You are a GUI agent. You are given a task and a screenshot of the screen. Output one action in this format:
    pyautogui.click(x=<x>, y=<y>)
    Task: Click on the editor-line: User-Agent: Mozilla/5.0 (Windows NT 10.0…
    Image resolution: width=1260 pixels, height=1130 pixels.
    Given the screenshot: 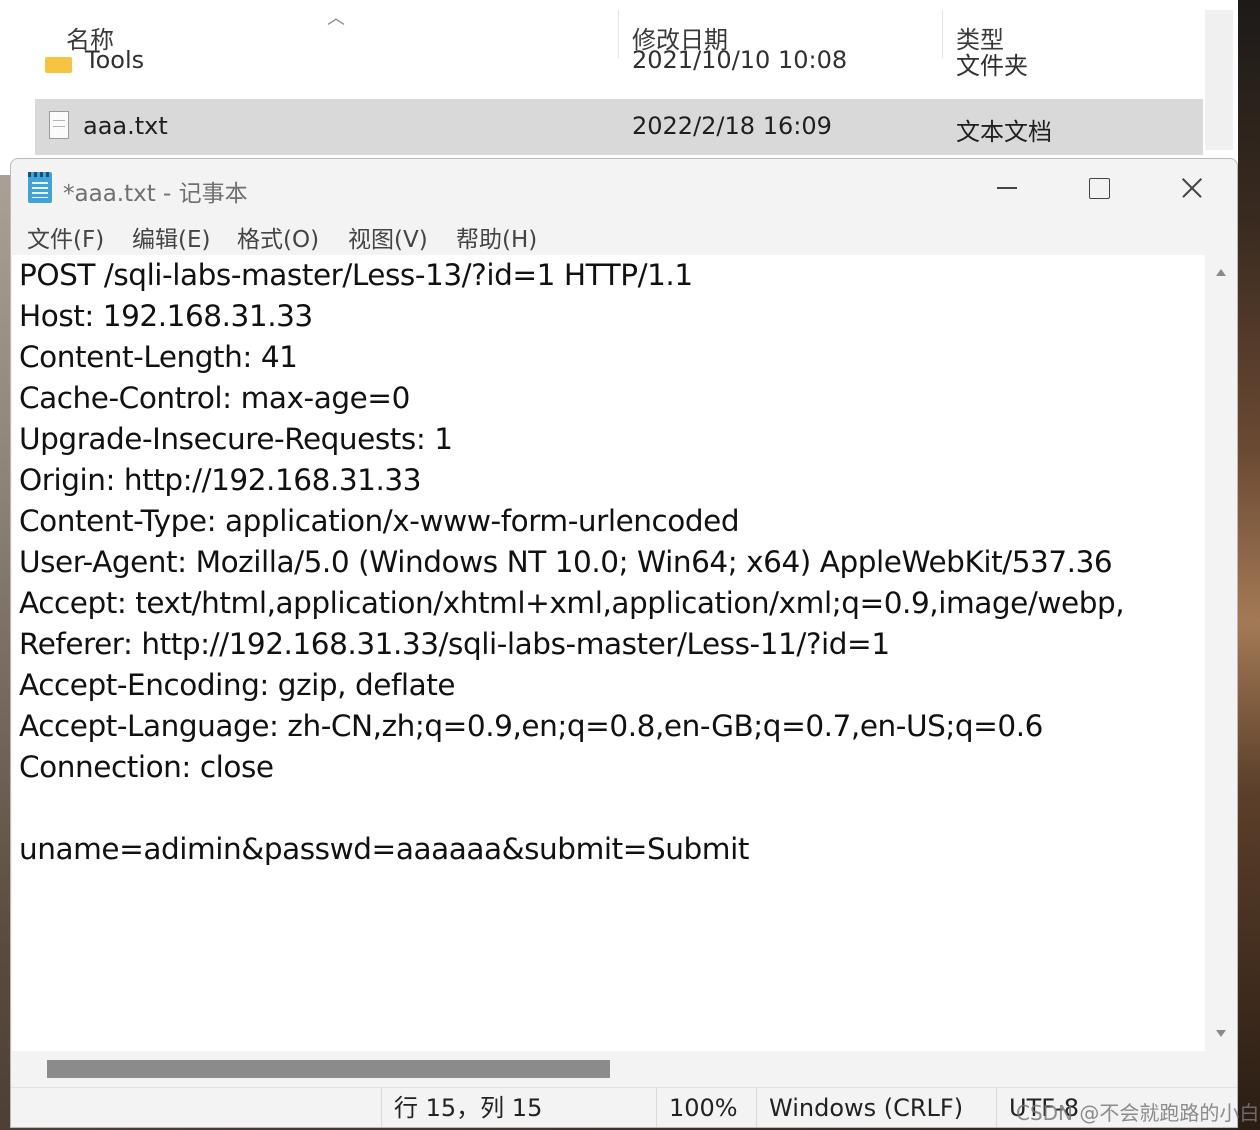 What is the action you would take?
    pyautogui.click(x=566, y=562)
    